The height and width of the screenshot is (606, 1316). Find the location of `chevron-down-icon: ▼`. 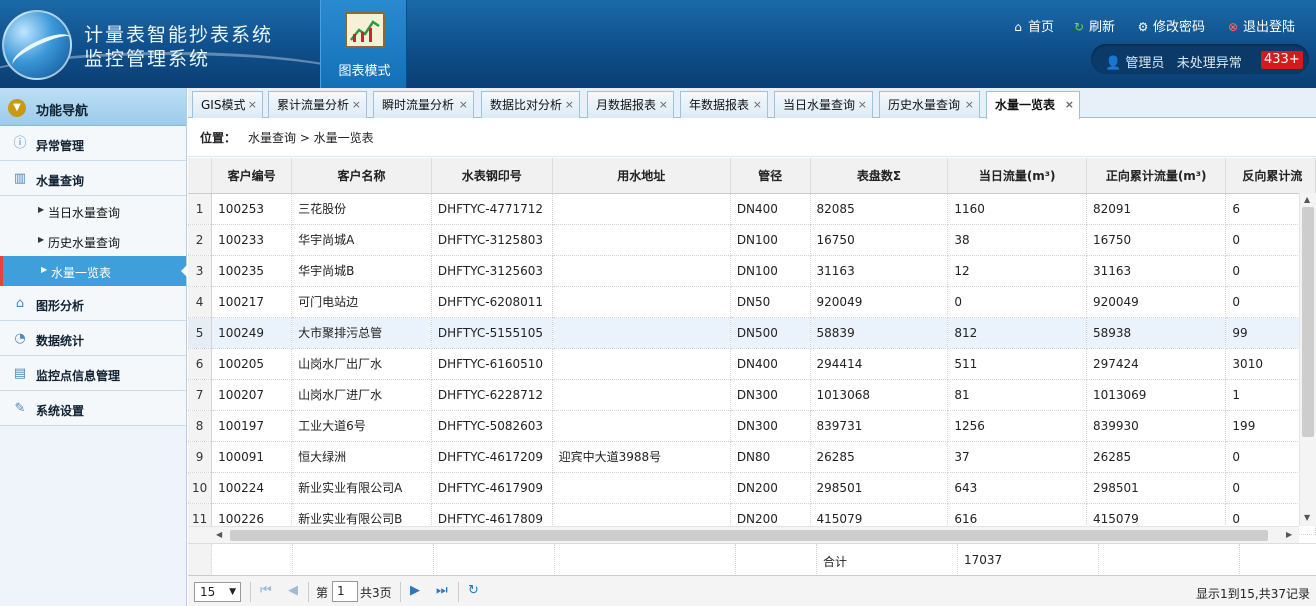

chevron-down-icon: ▼ is located at coordinates (17, 108).